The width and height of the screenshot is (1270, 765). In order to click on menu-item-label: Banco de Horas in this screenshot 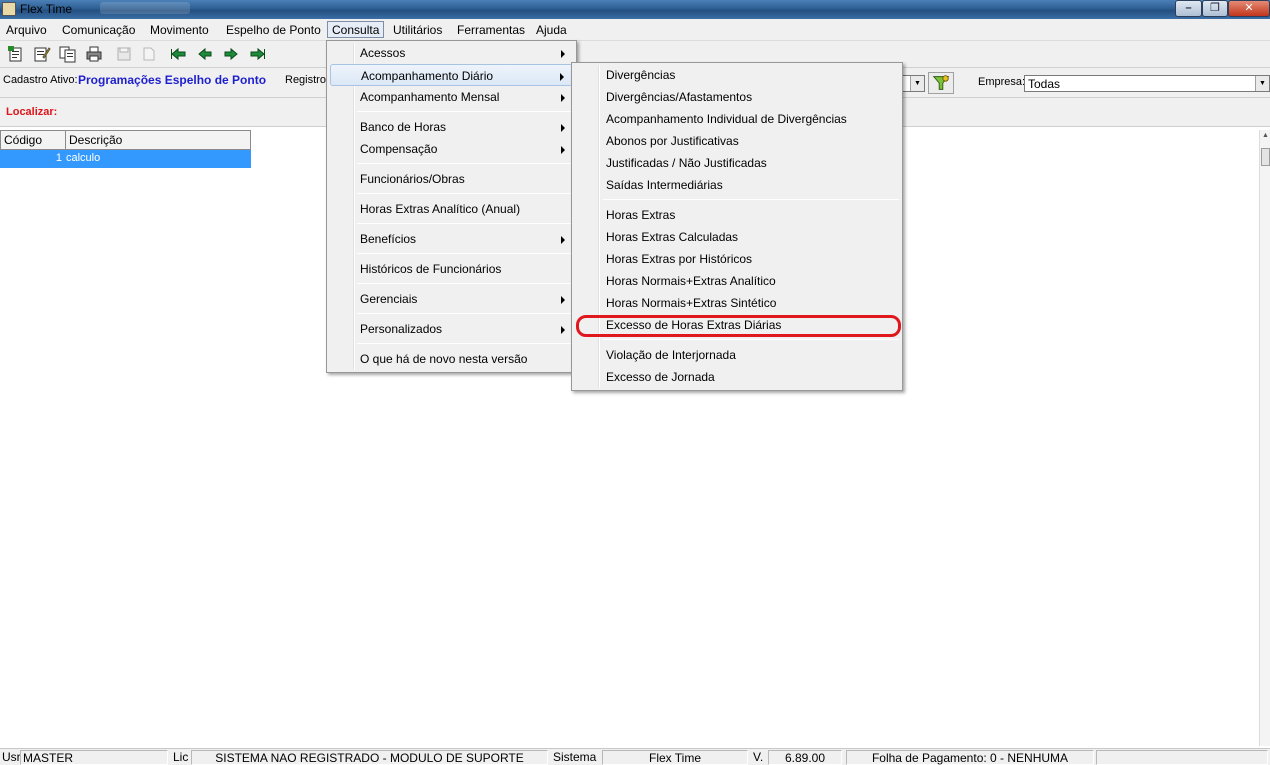, I will do `click(403, 127)`.